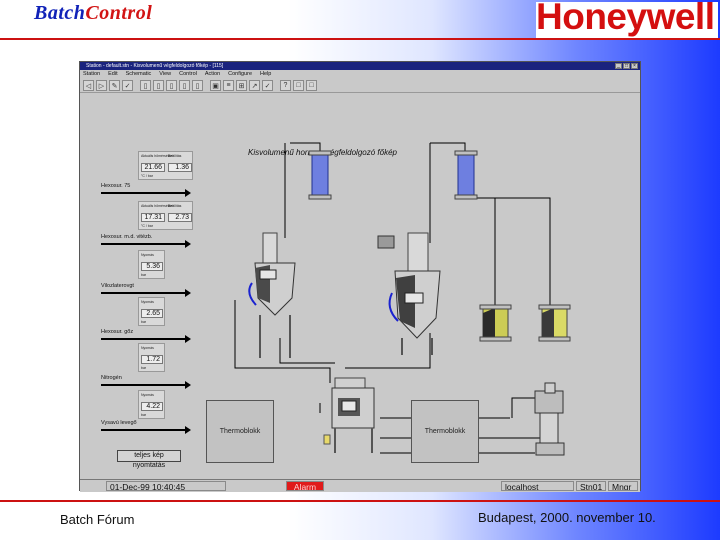 The width and height of the screenshot is (720, 540). Describe the element at coordinates (267, 85) in the screenshot. I see `ack-icon: ✓` at that location.